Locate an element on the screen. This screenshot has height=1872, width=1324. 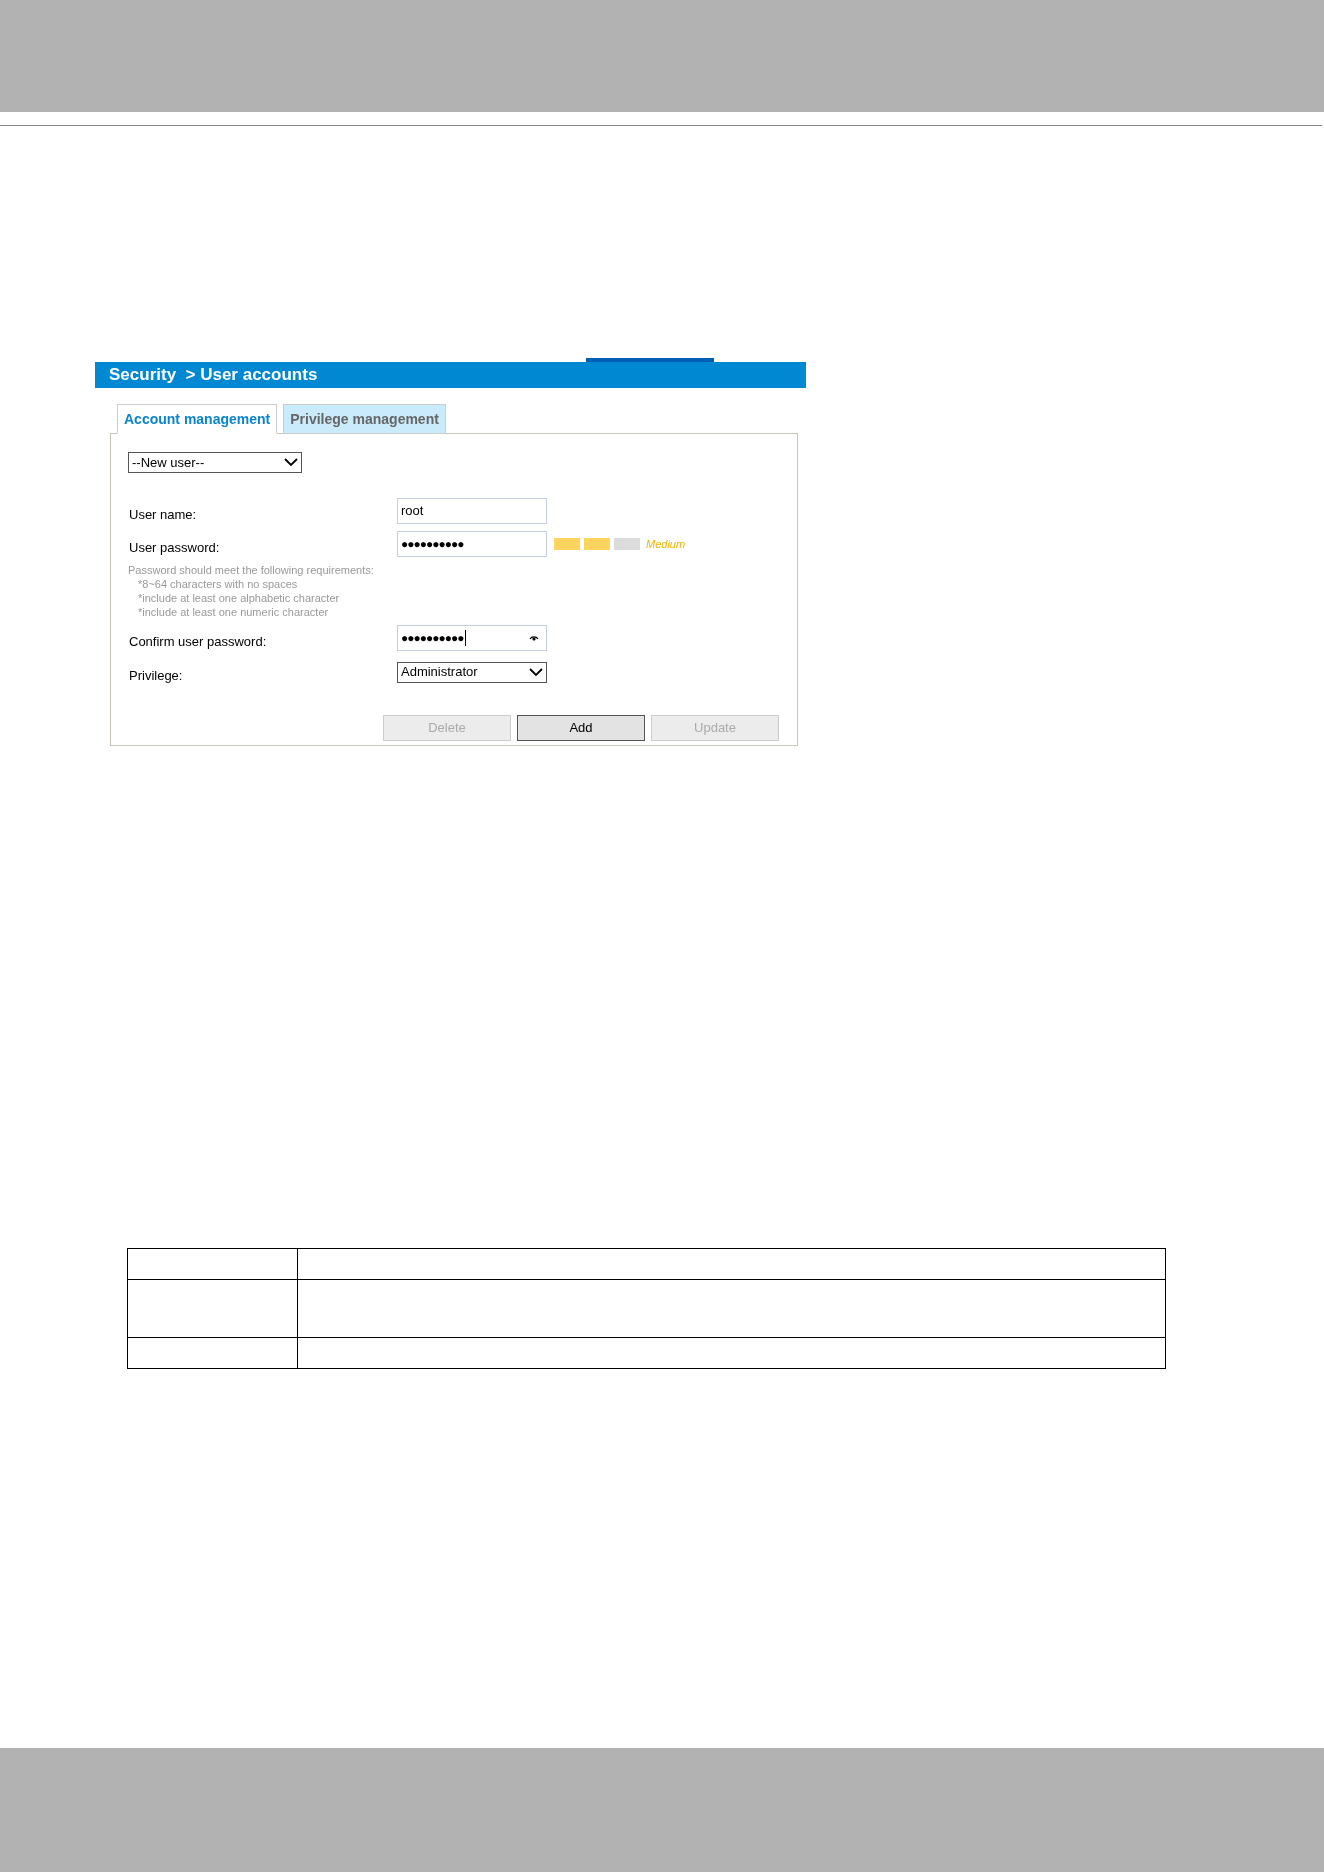
user-dropdown: --New user-- is located at coordinates (215, 462).